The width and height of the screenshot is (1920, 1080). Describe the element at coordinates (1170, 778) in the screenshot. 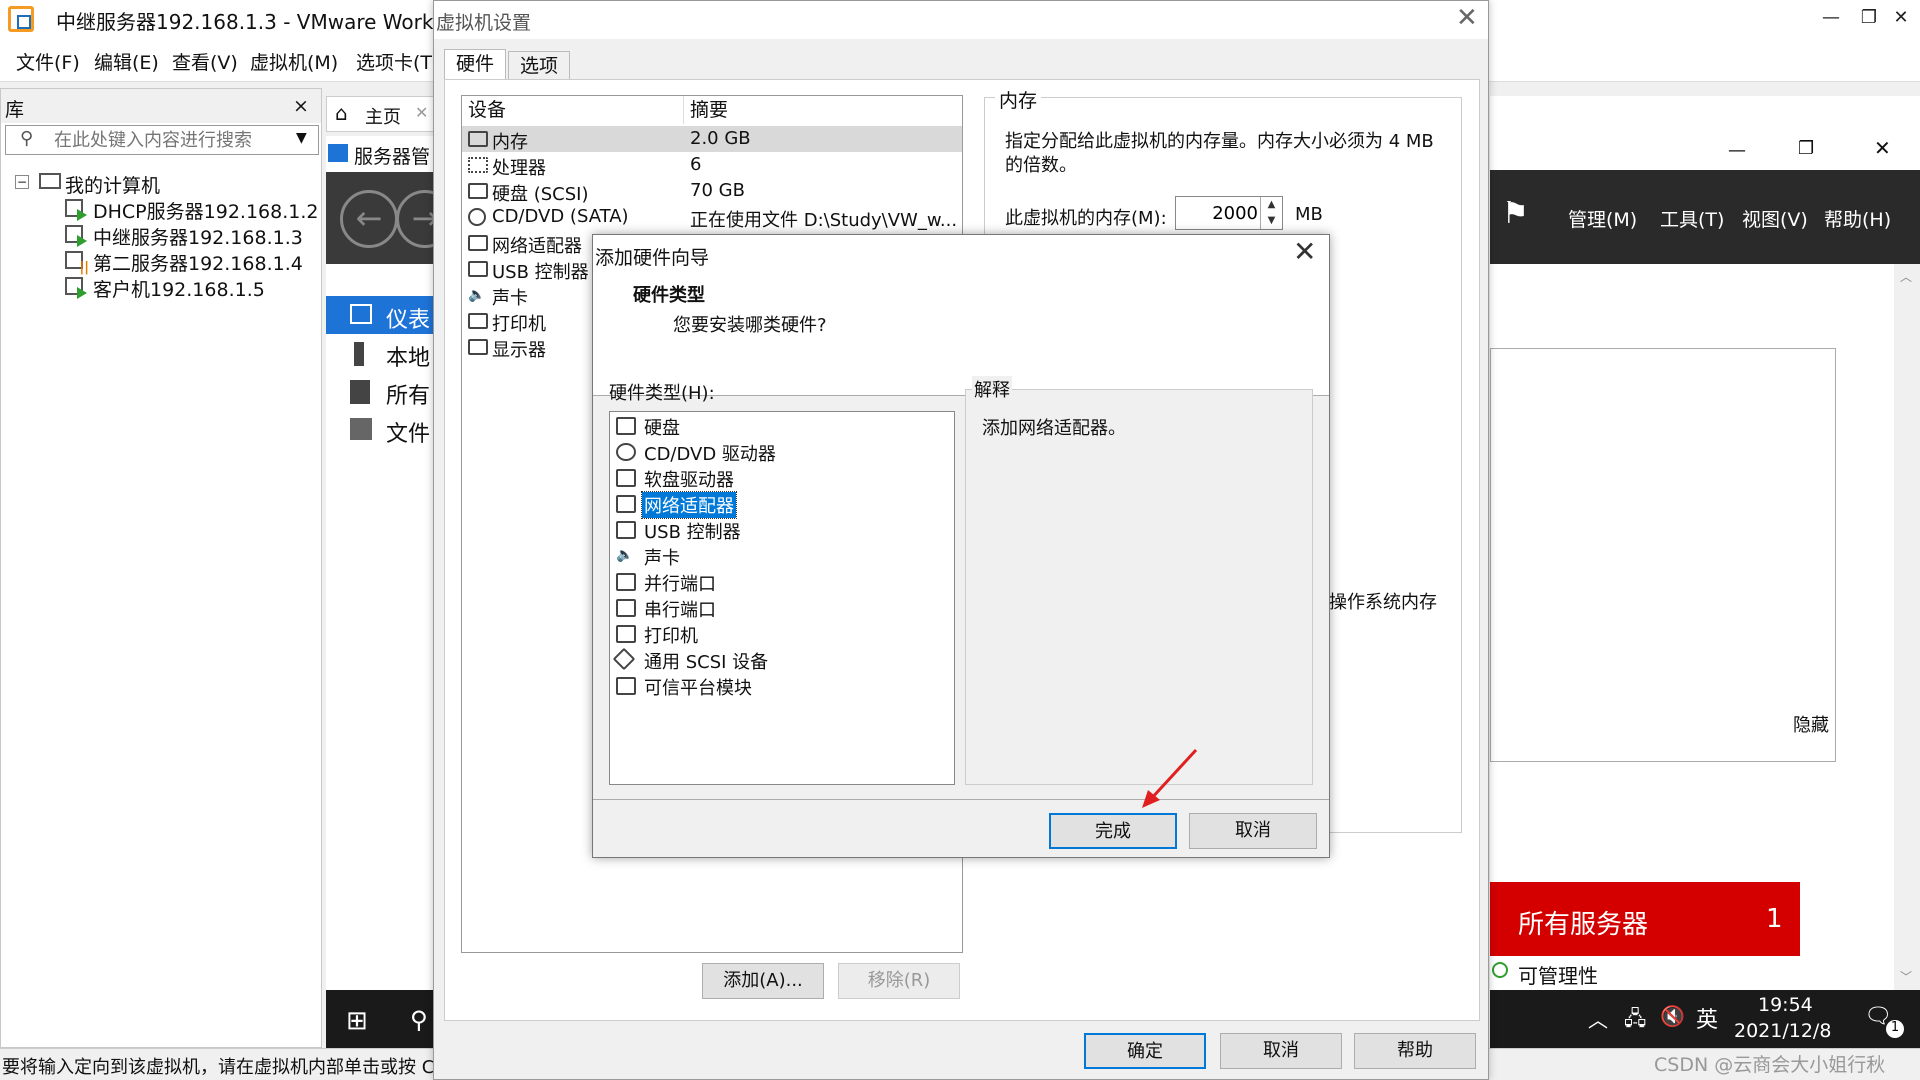

I see `annotation-arrow-icon` at that location.